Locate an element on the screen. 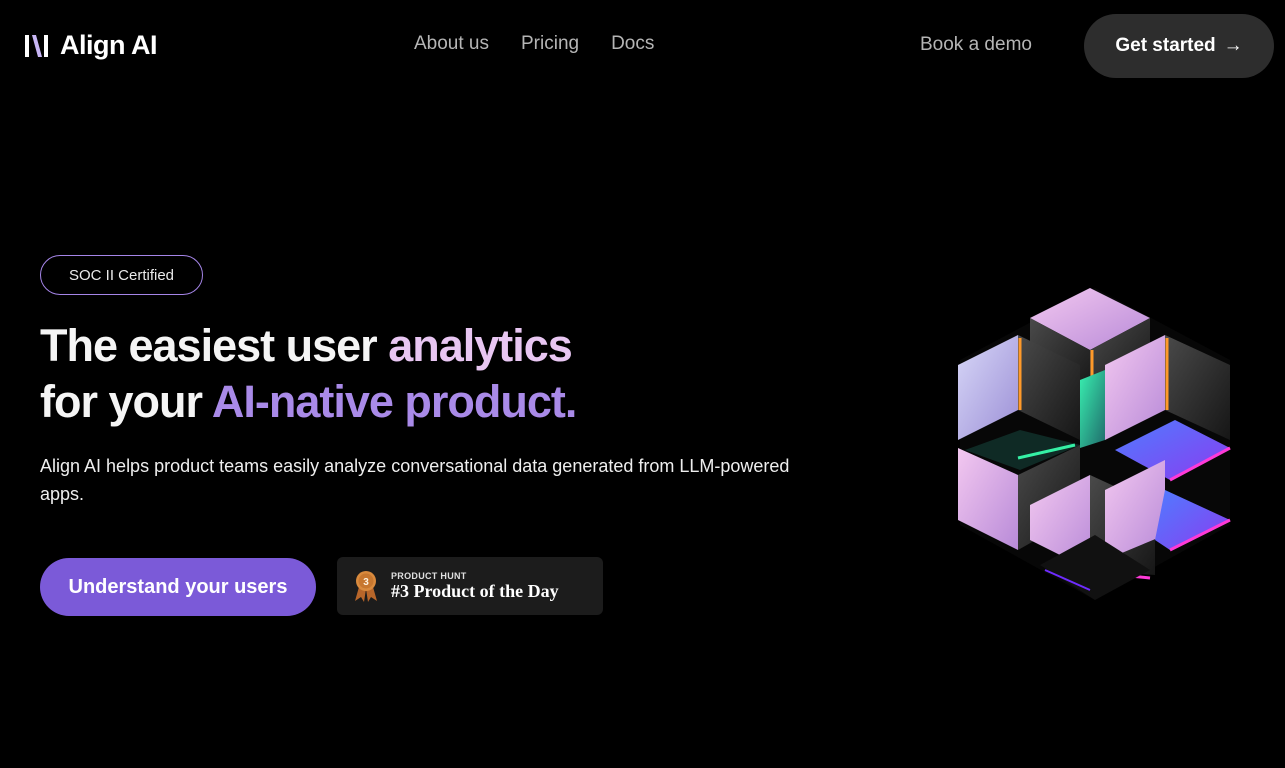  get-started-button: Get started → is located at coordinates (1179, 46).